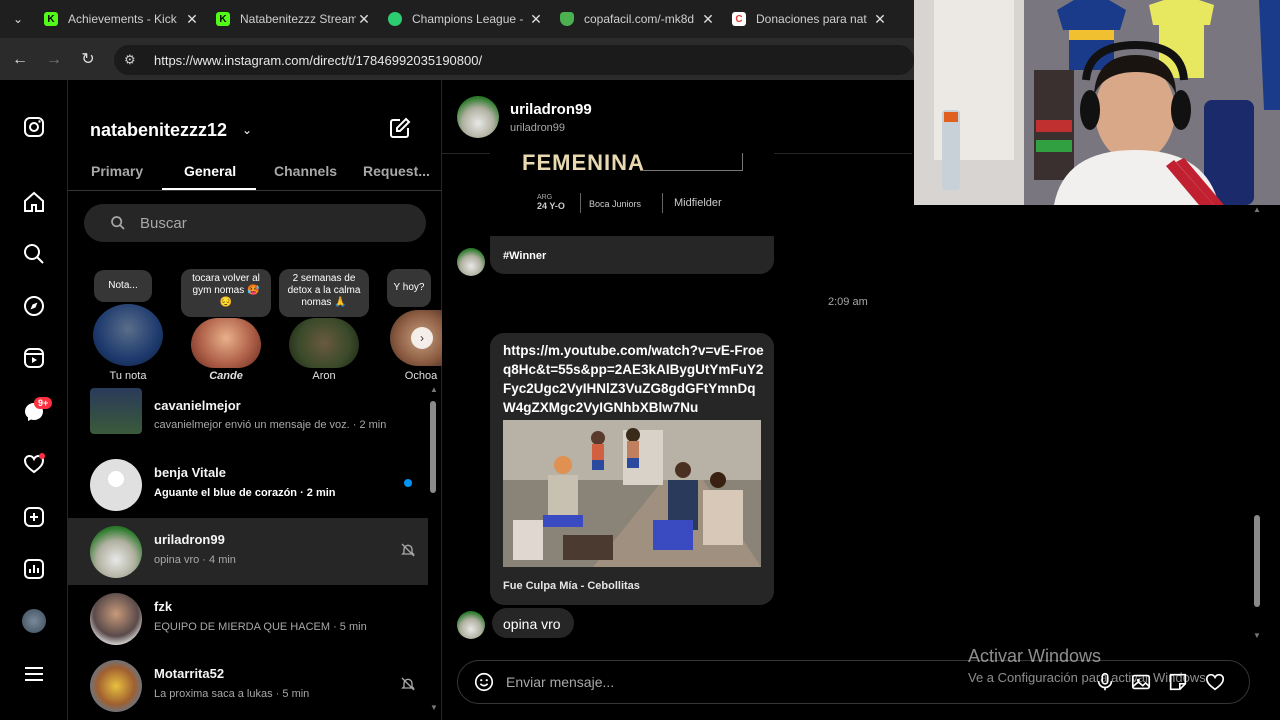  What do you see at coordinates (571, 586) in the screenshot?
I see `link-caption: Fue Culpa Mía - Cebollitas` at bounding box center [571, 586].